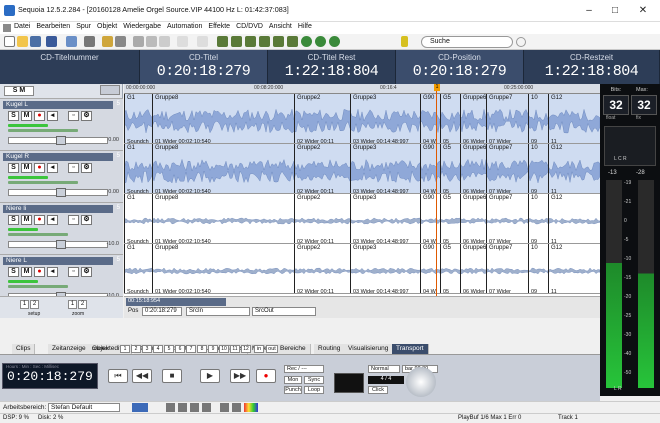 This screenshot has height=423, width=660. Describe the element at coordinates (83, 26) in the screenshot. I see `menu-spur: Spur` at that location.